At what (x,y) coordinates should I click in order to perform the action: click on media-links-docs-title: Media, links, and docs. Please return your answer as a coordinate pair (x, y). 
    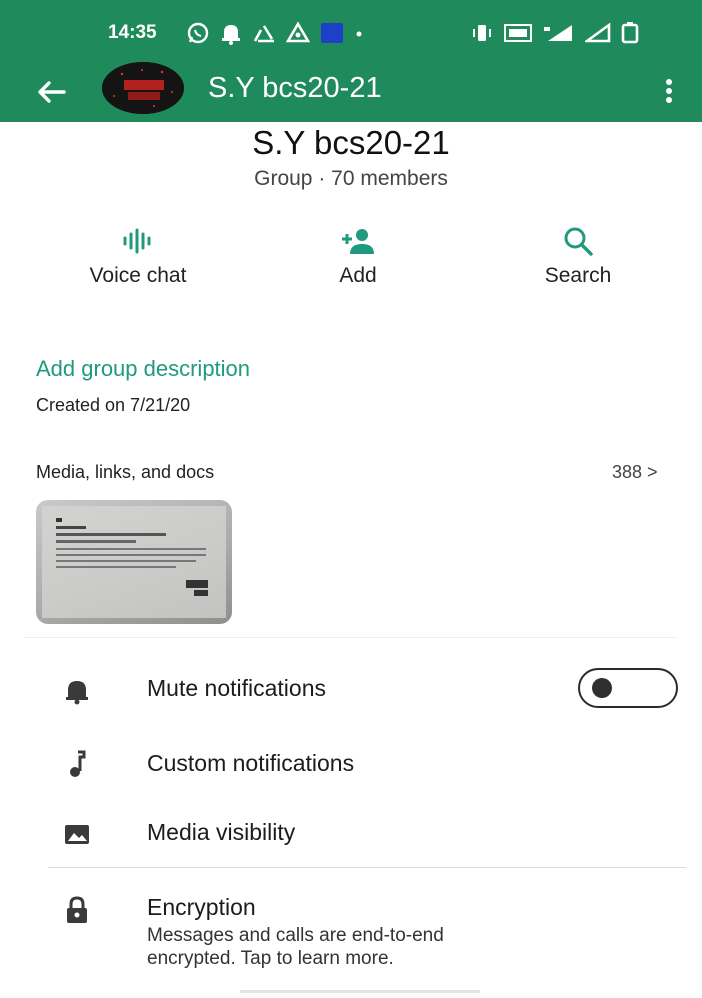
    Looking at the image, I should click on (125, 472).